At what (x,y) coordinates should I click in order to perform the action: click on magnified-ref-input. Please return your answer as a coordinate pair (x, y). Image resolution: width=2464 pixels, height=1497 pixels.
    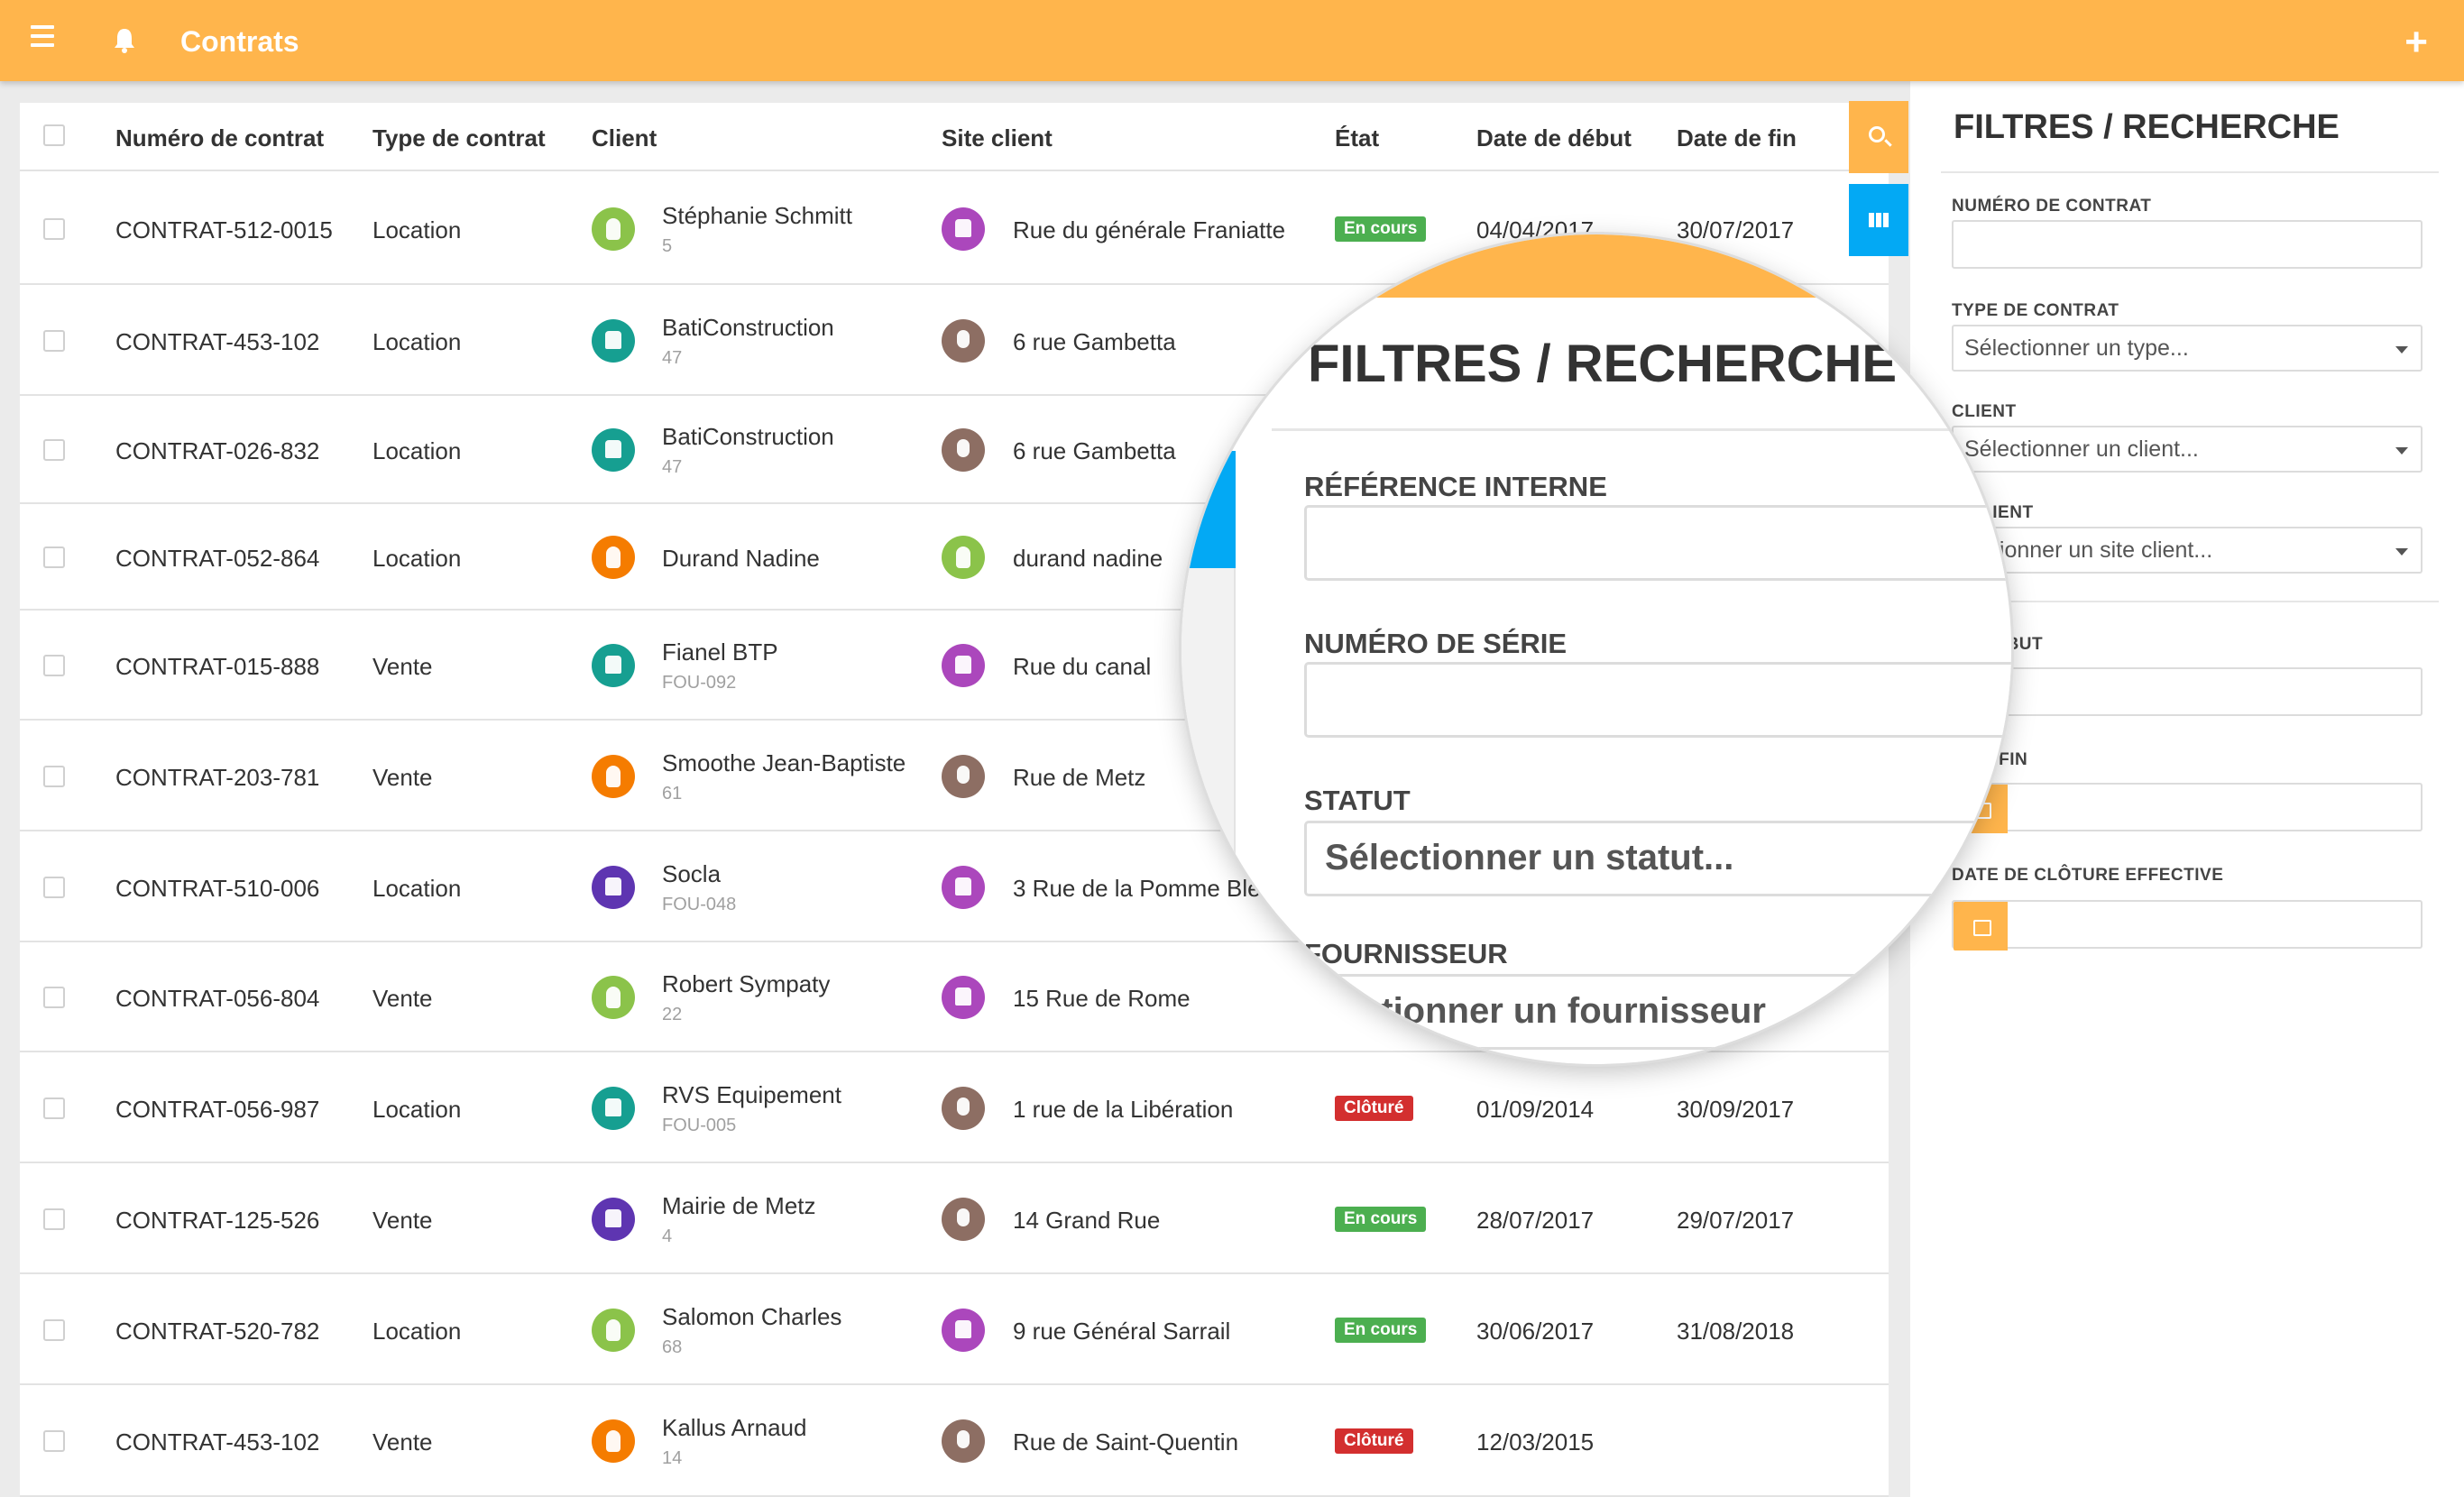
    Looking at the image, I should click on (1658, 543).